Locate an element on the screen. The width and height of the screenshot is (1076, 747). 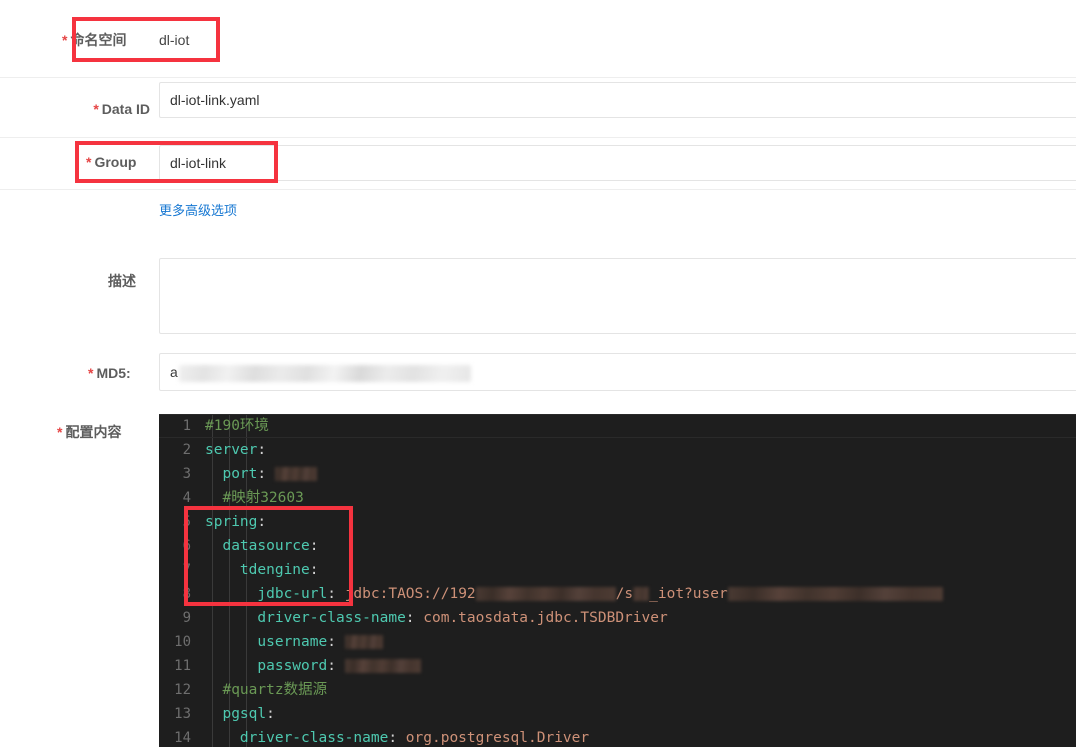
description-label: 描述 is located at coordinates (122, 281).